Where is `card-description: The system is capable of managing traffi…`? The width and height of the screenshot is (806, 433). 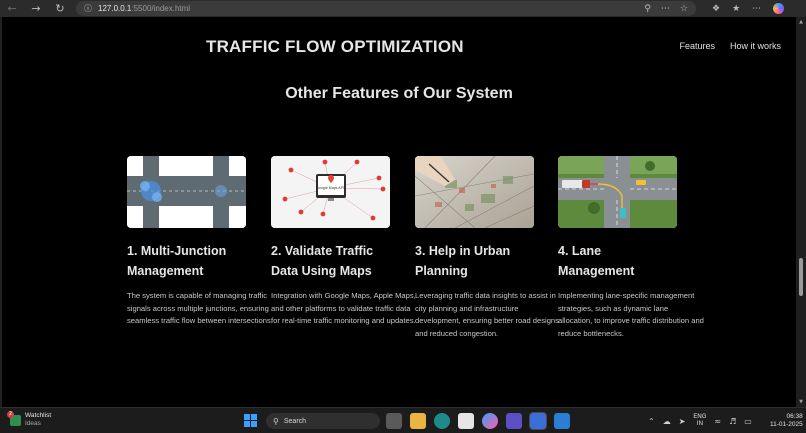
card-description: The system is capable of managing traffi… is located at coordinates (200, 308).